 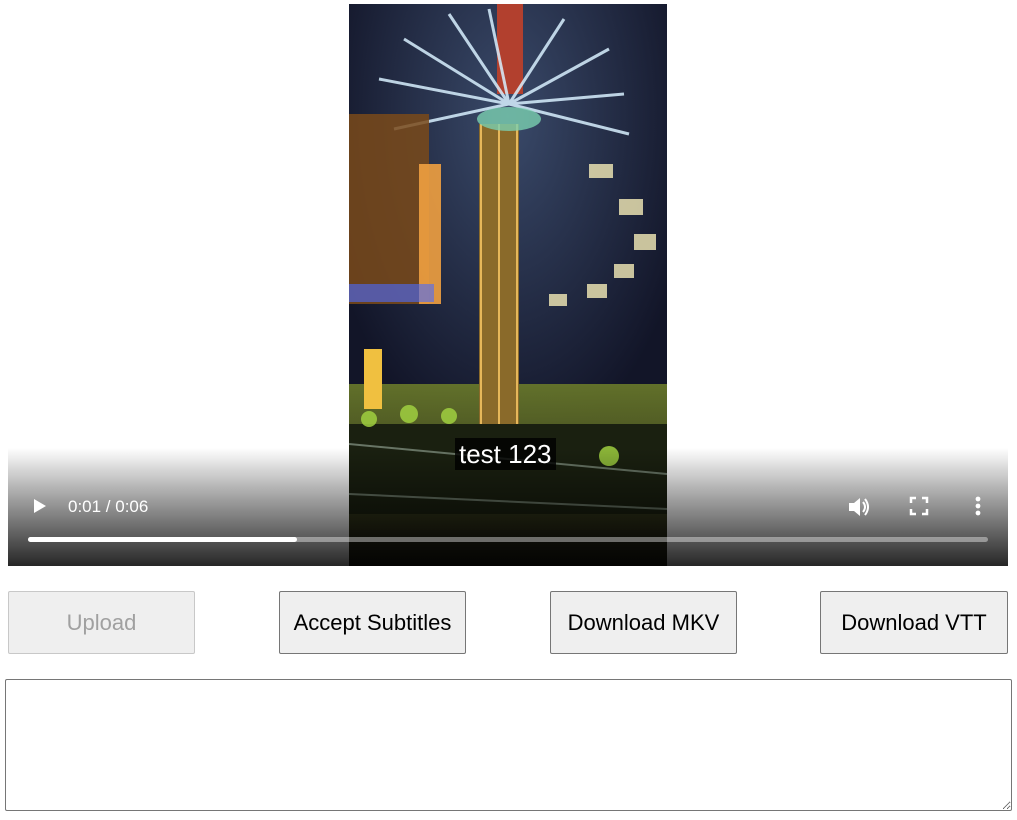 What do you see at coordinates (162, 539) in the screenshot?
I see `progress-fill` at bounding box center [162, 539].